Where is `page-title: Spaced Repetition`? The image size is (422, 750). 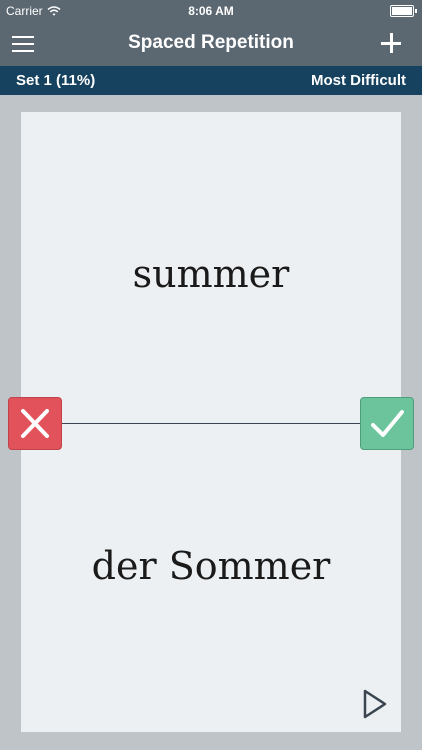 page-title: Spaced Repetition is located at coordinates (211, 42).